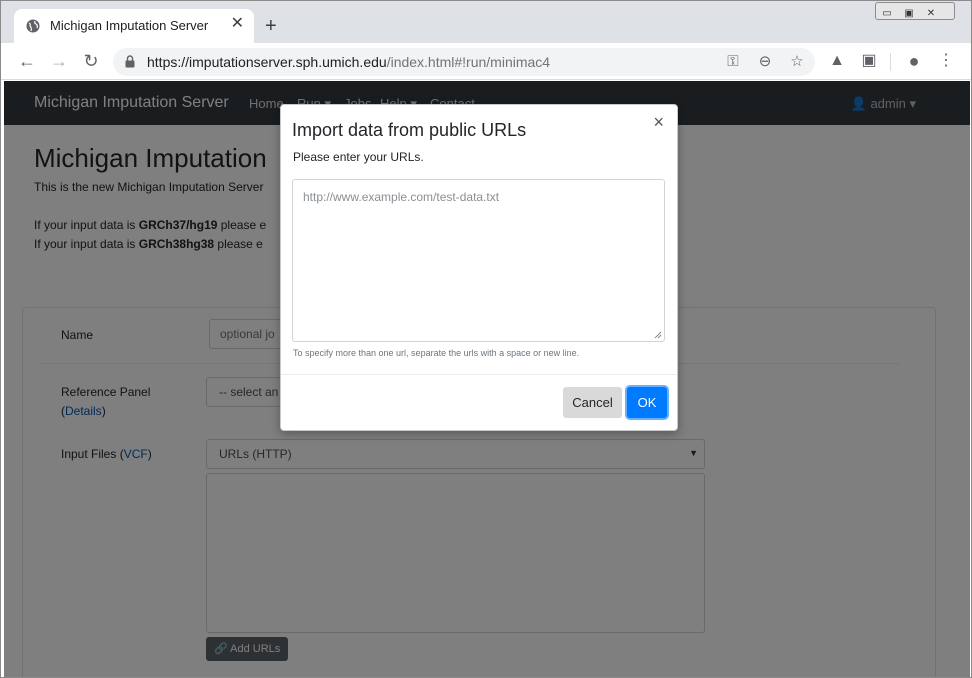 This screenshot has height=678, width=972. Describe the element at coordinates (869, 61) in the screenshot. I see `extension-icon: ▣` at that location.